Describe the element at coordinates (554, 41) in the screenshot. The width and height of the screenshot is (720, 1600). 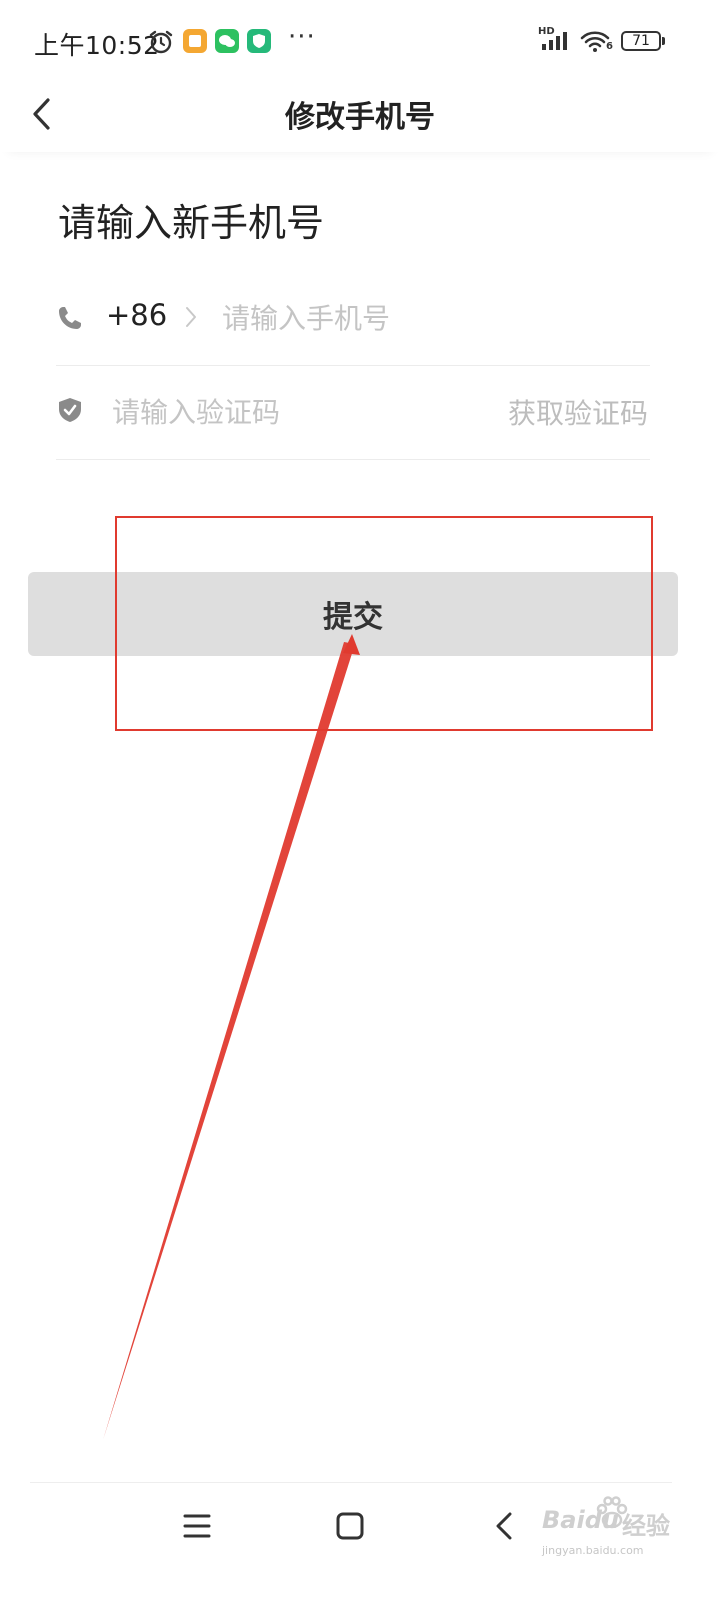
I see `signal-icon` at that location.